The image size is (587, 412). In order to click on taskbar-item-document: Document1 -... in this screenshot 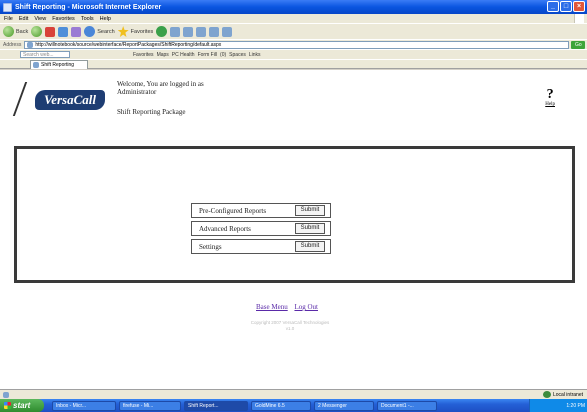, I will do `click(407, 405)`.